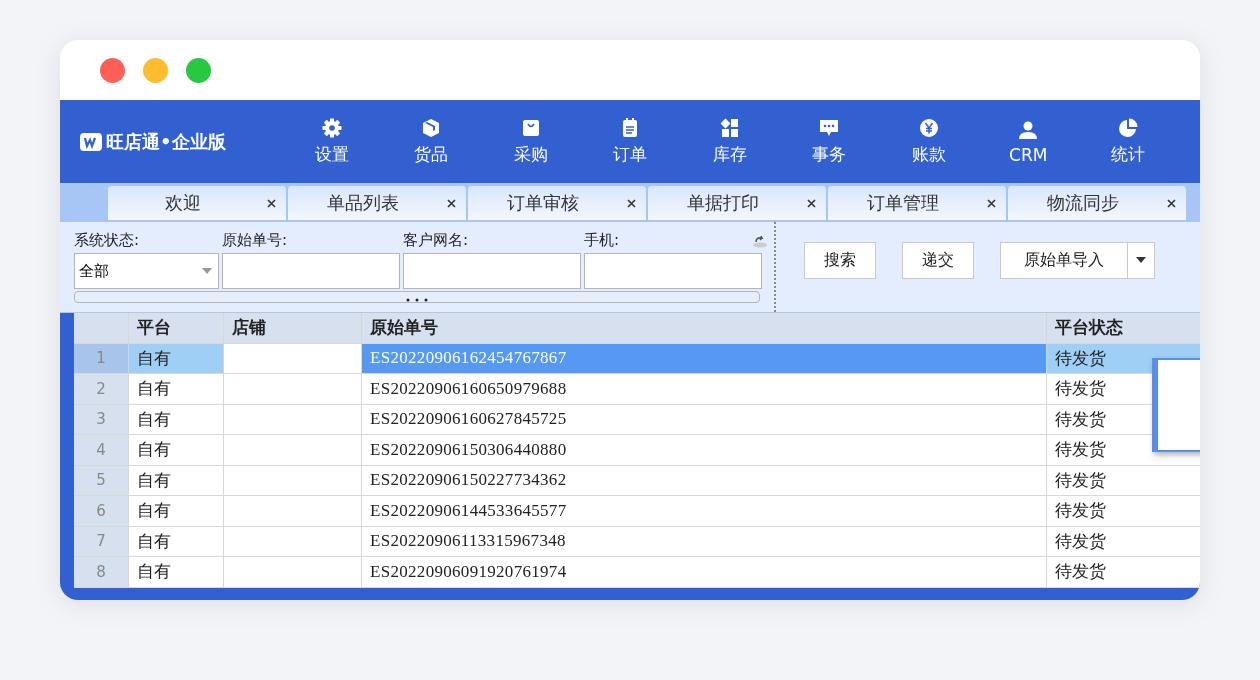 The image size is (1260, 680). Describe the element at coordinates (1064, 260) in the screenshot. I see `import-button: 原始单导入` at that location.